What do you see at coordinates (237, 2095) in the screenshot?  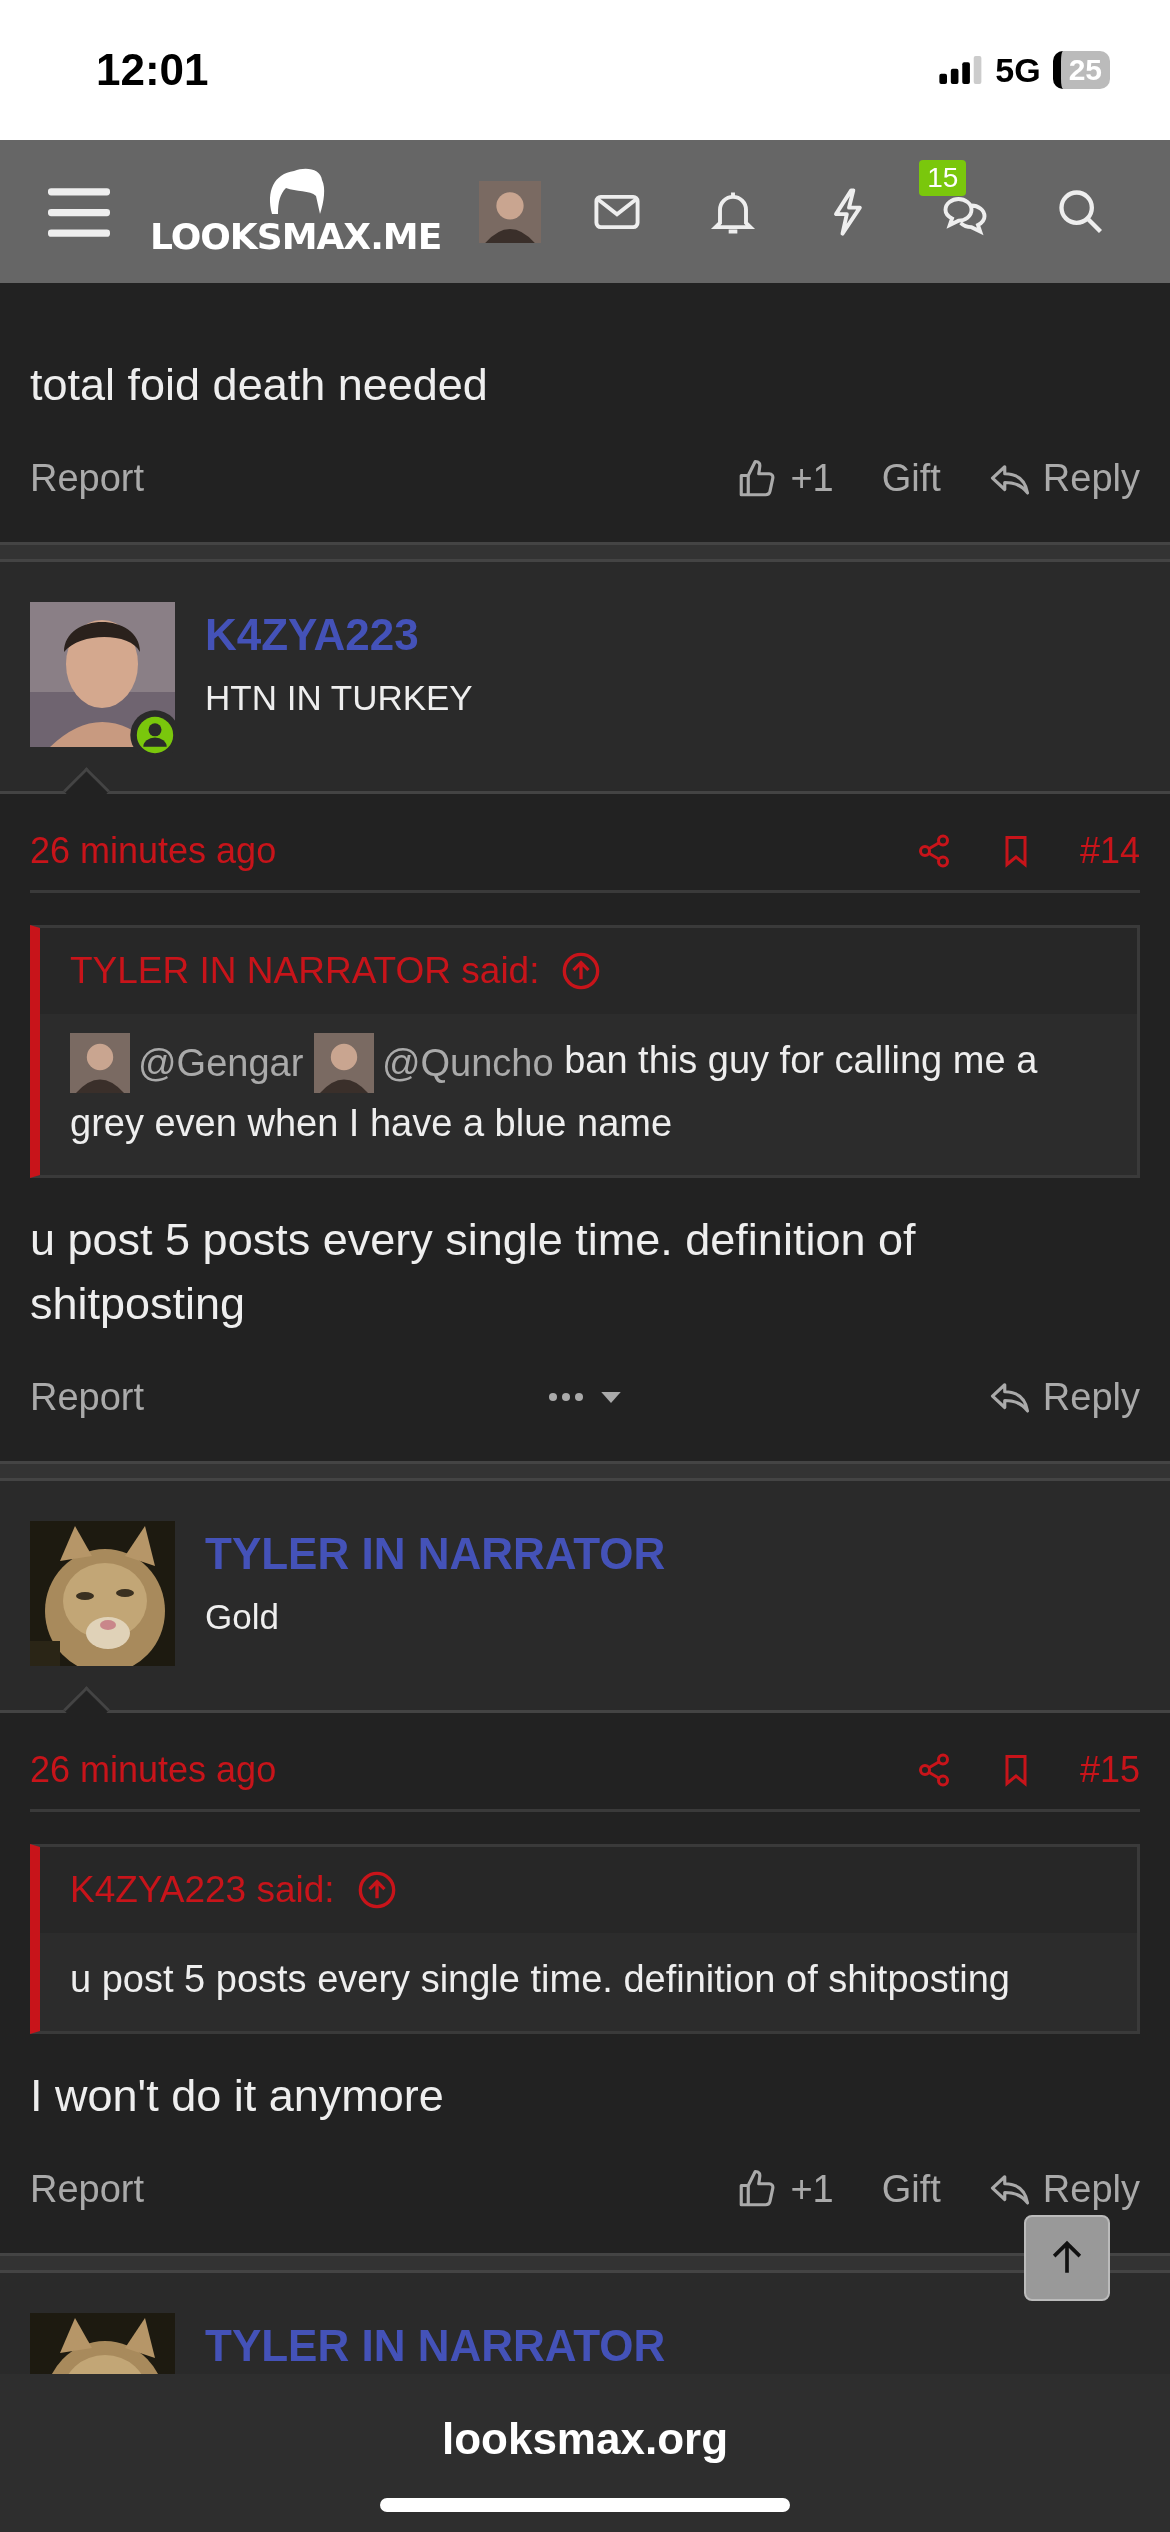 I see `post-text: I won't do it anymore` at bounding box center [237, 2095].